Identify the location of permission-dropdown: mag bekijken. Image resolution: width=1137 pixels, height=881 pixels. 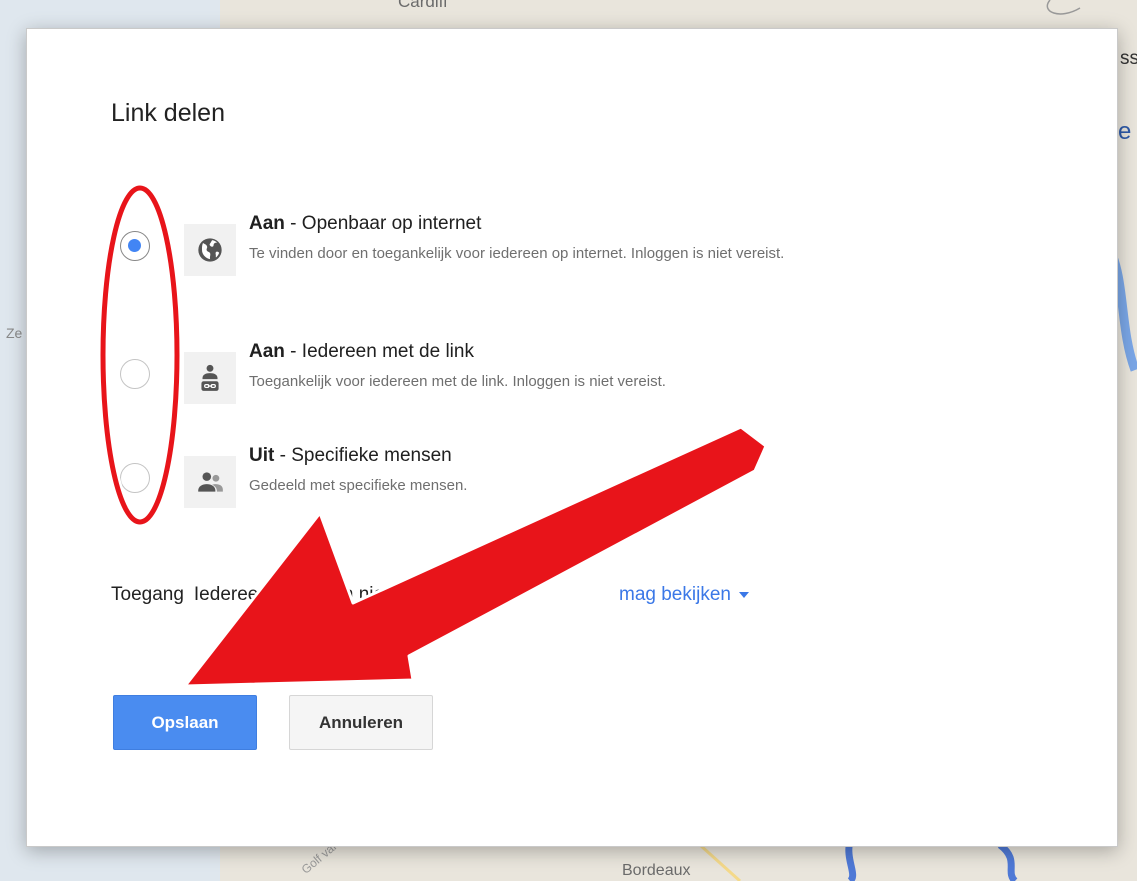
(684, 595).